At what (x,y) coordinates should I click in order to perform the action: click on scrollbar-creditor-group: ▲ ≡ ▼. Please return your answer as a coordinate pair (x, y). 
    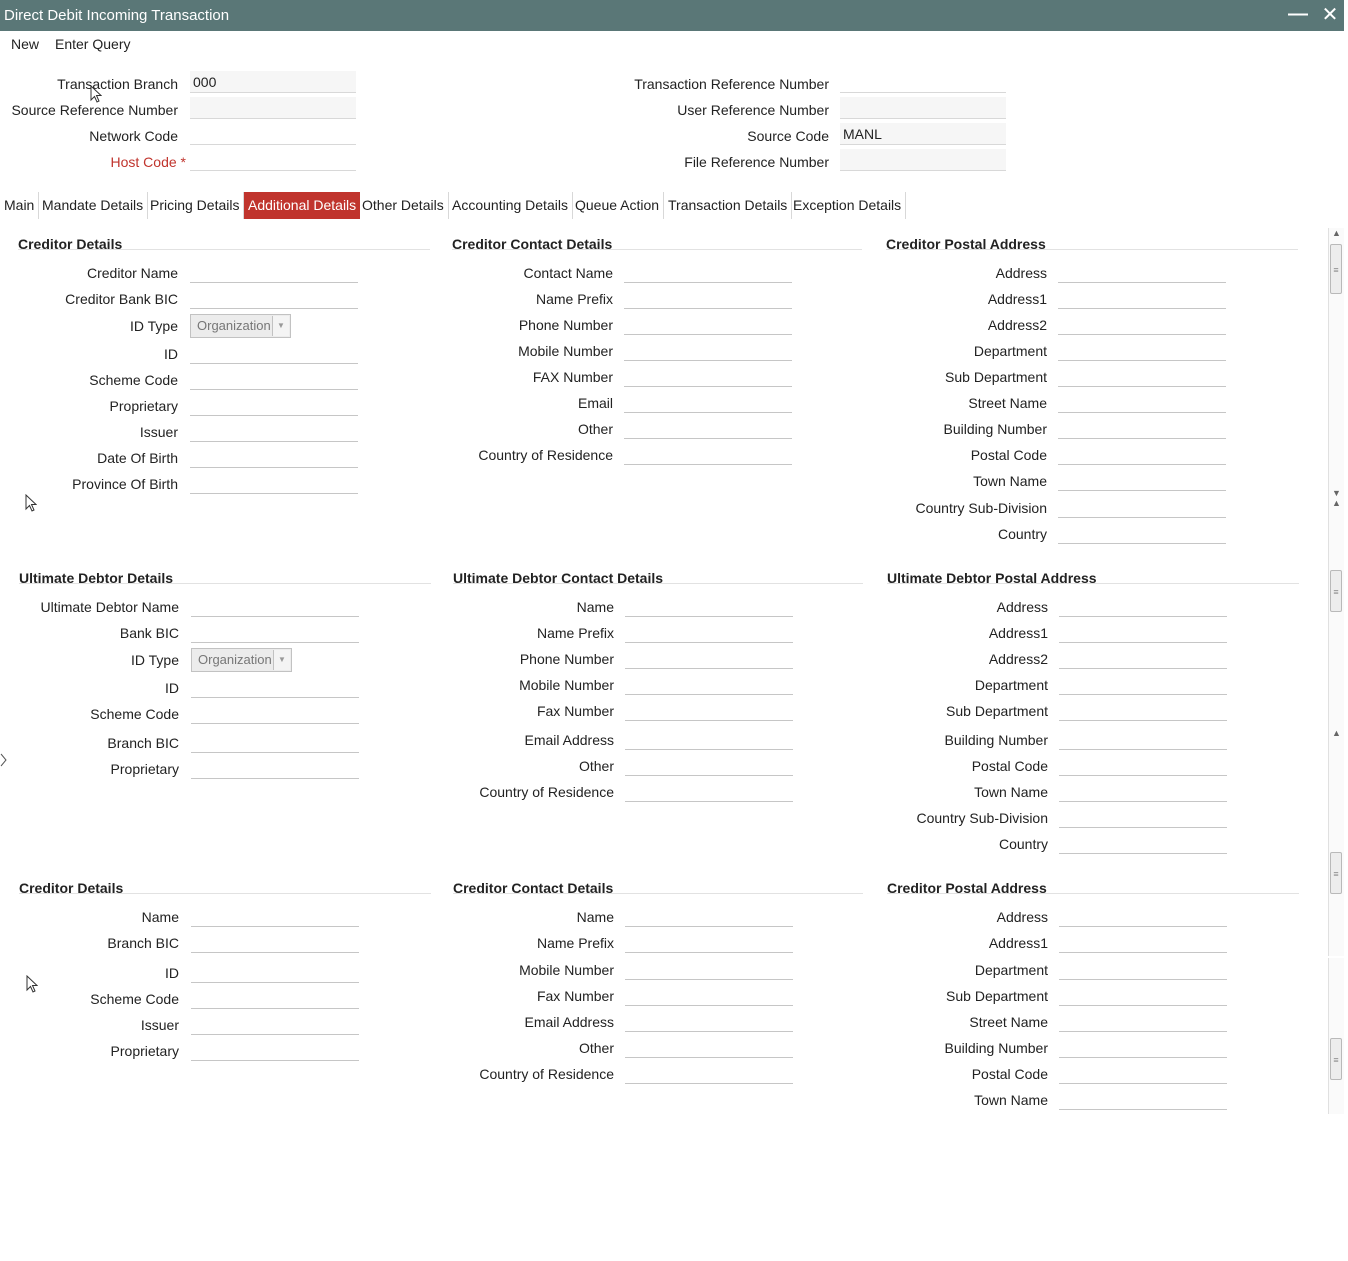
    Looking at the image, I should click on (1336, 363).